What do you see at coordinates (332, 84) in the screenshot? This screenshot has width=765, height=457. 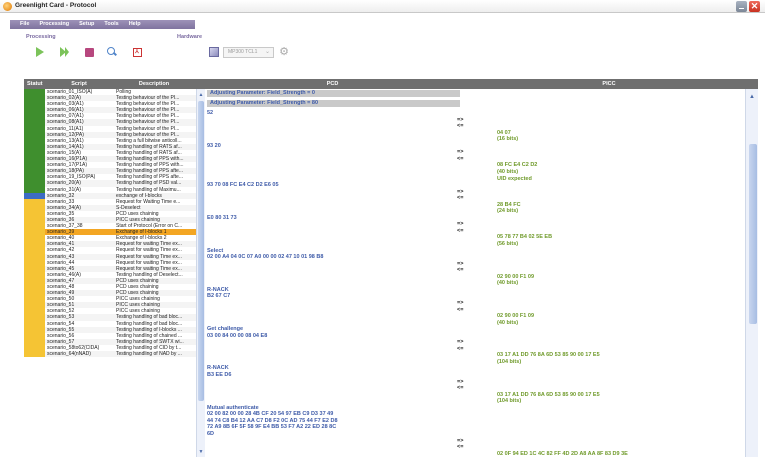 I see `column-header-pcd: PCD` at bounding box center [332, 84].